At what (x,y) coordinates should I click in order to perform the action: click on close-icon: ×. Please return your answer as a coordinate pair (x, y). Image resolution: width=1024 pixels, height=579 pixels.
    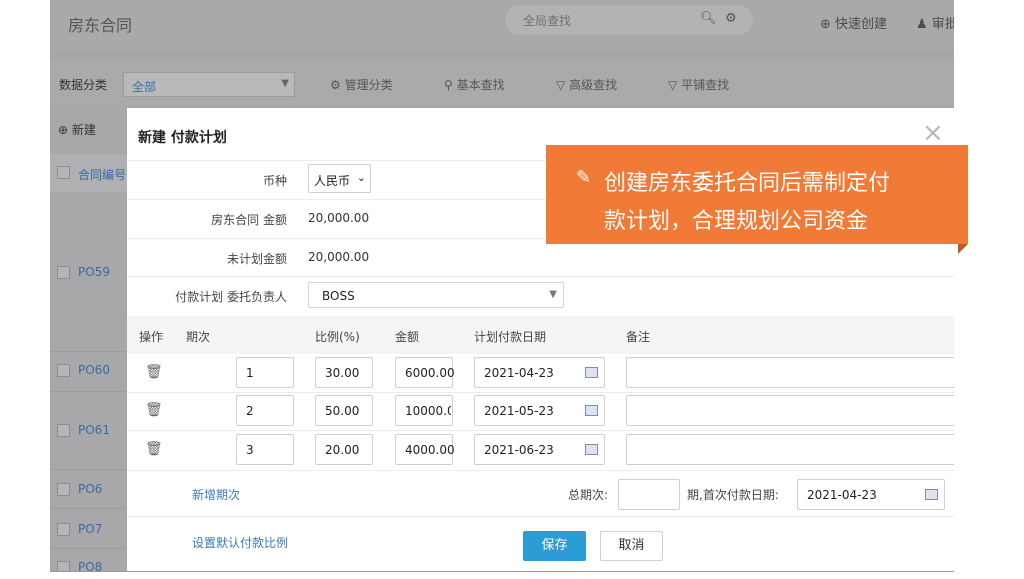
    Looking at the image, I should click on (933, 133).